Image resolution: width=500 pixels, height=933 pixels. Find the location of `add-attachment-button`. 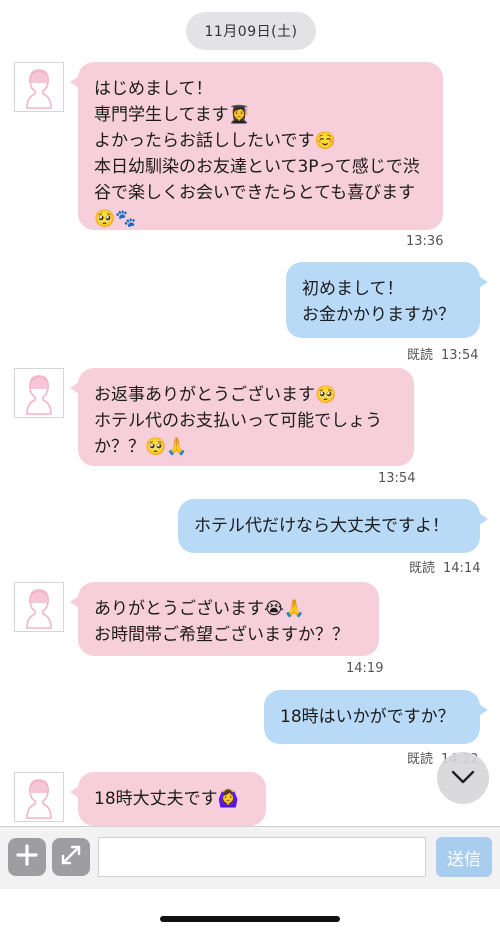

add-attachment-button is located at coordinates (27, 857).